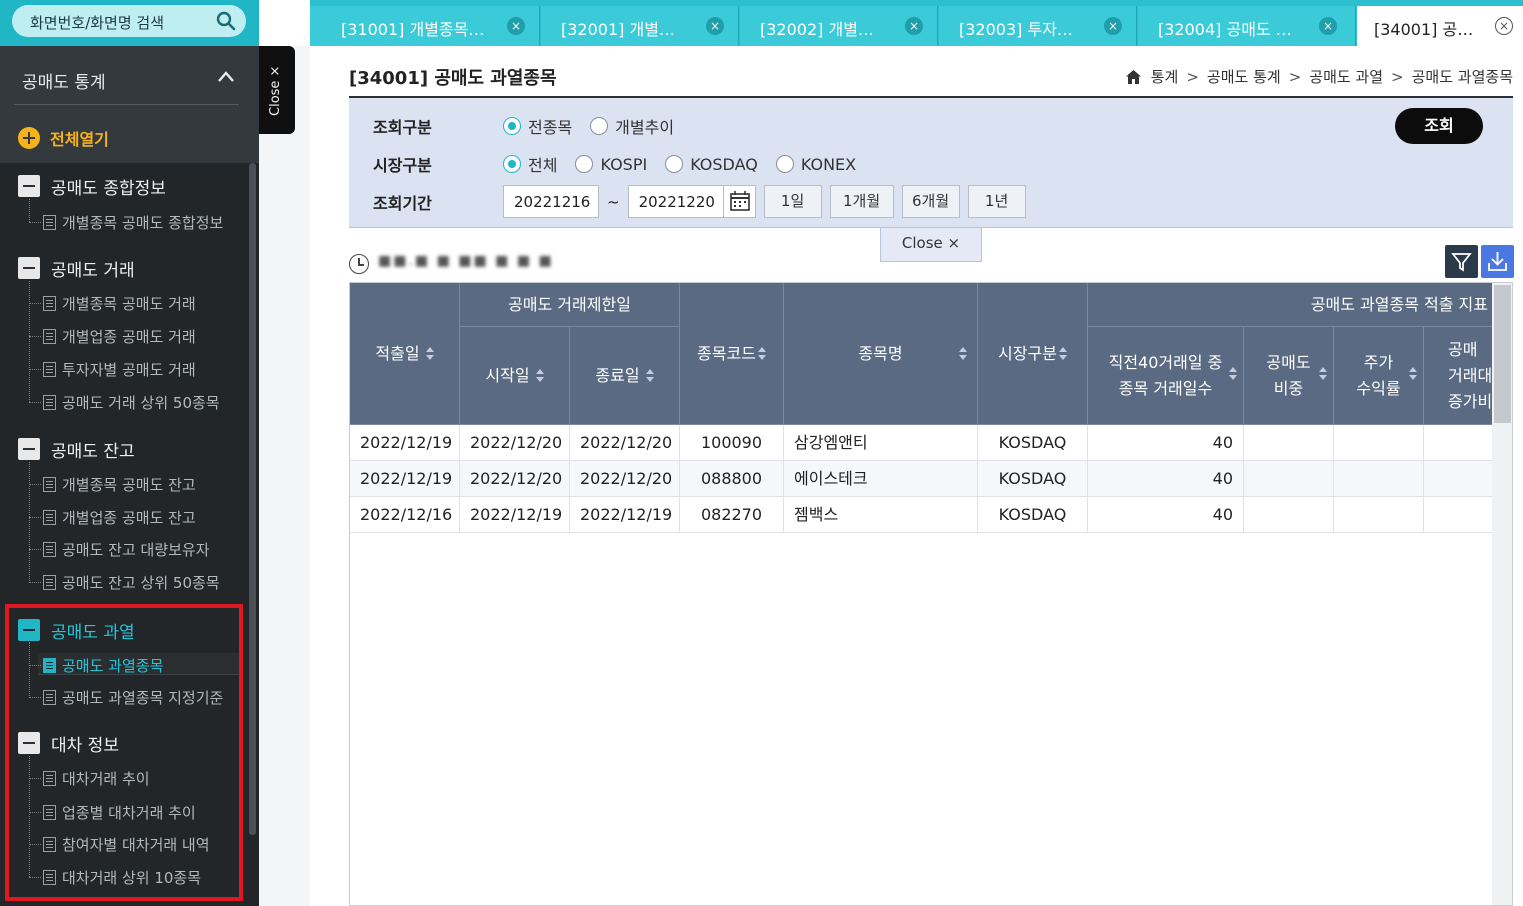 This screenshot has height=906, width=1523. Describe the element at coordinates (815, 164) in the screenshot. I see `radio-market-konex: KONEX` at that location.